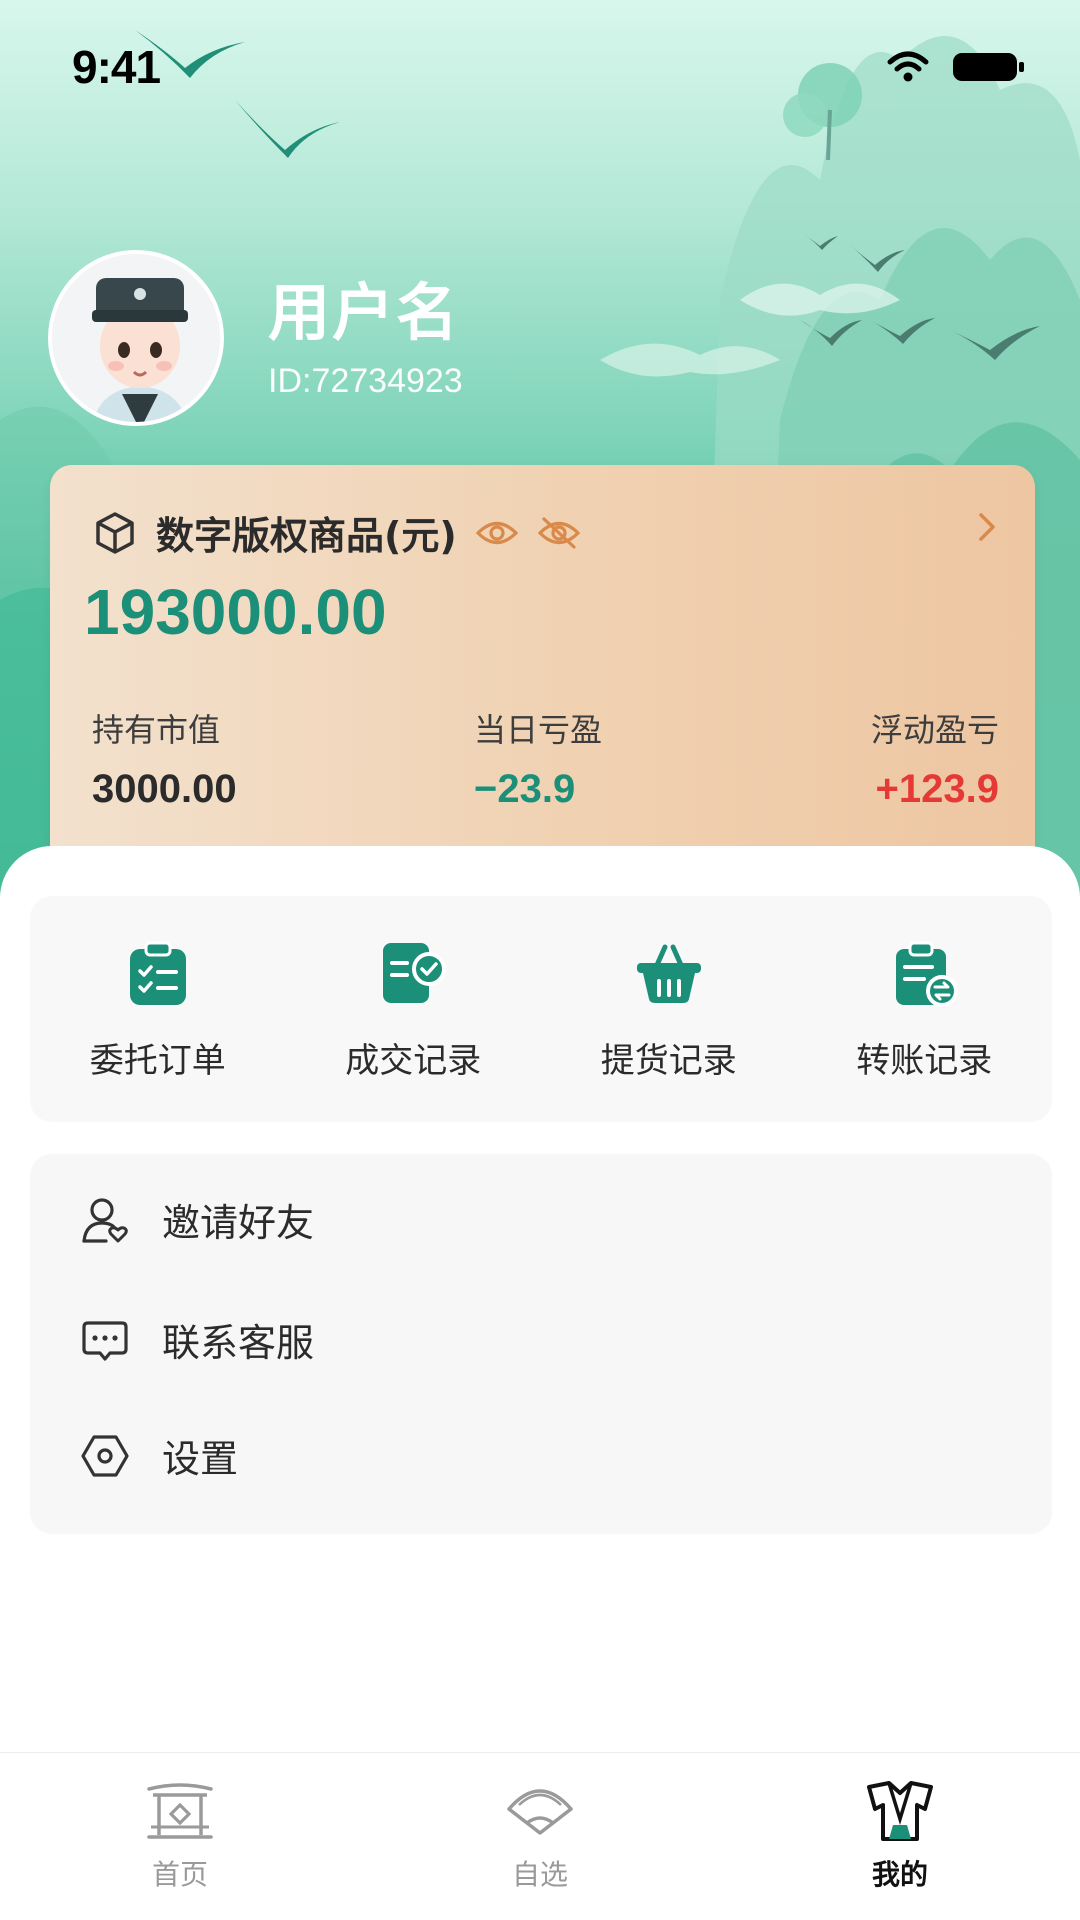  I want to click on tab-watchlist: 自选, so click(540, 1823).